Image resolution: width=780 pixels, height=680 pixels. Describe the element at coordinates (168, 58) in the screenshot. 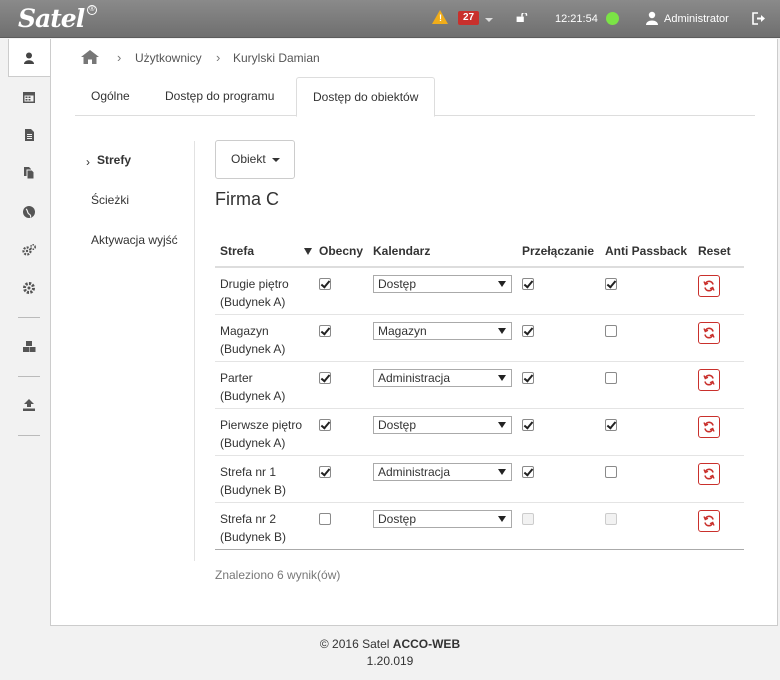

I see `breadcrumb-users: Użytkownicy` at that location.